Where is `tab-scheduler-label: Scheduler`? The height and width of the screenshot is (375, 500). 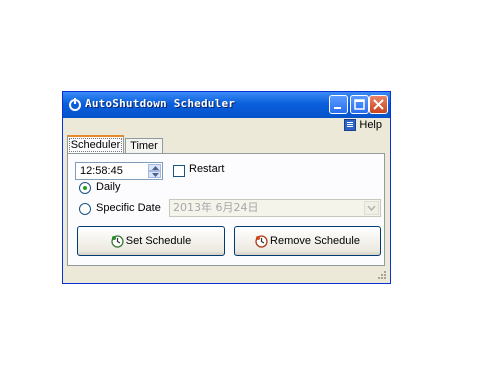
tab-scheduler-label: Scheduler is located at coordinates (95, 145).